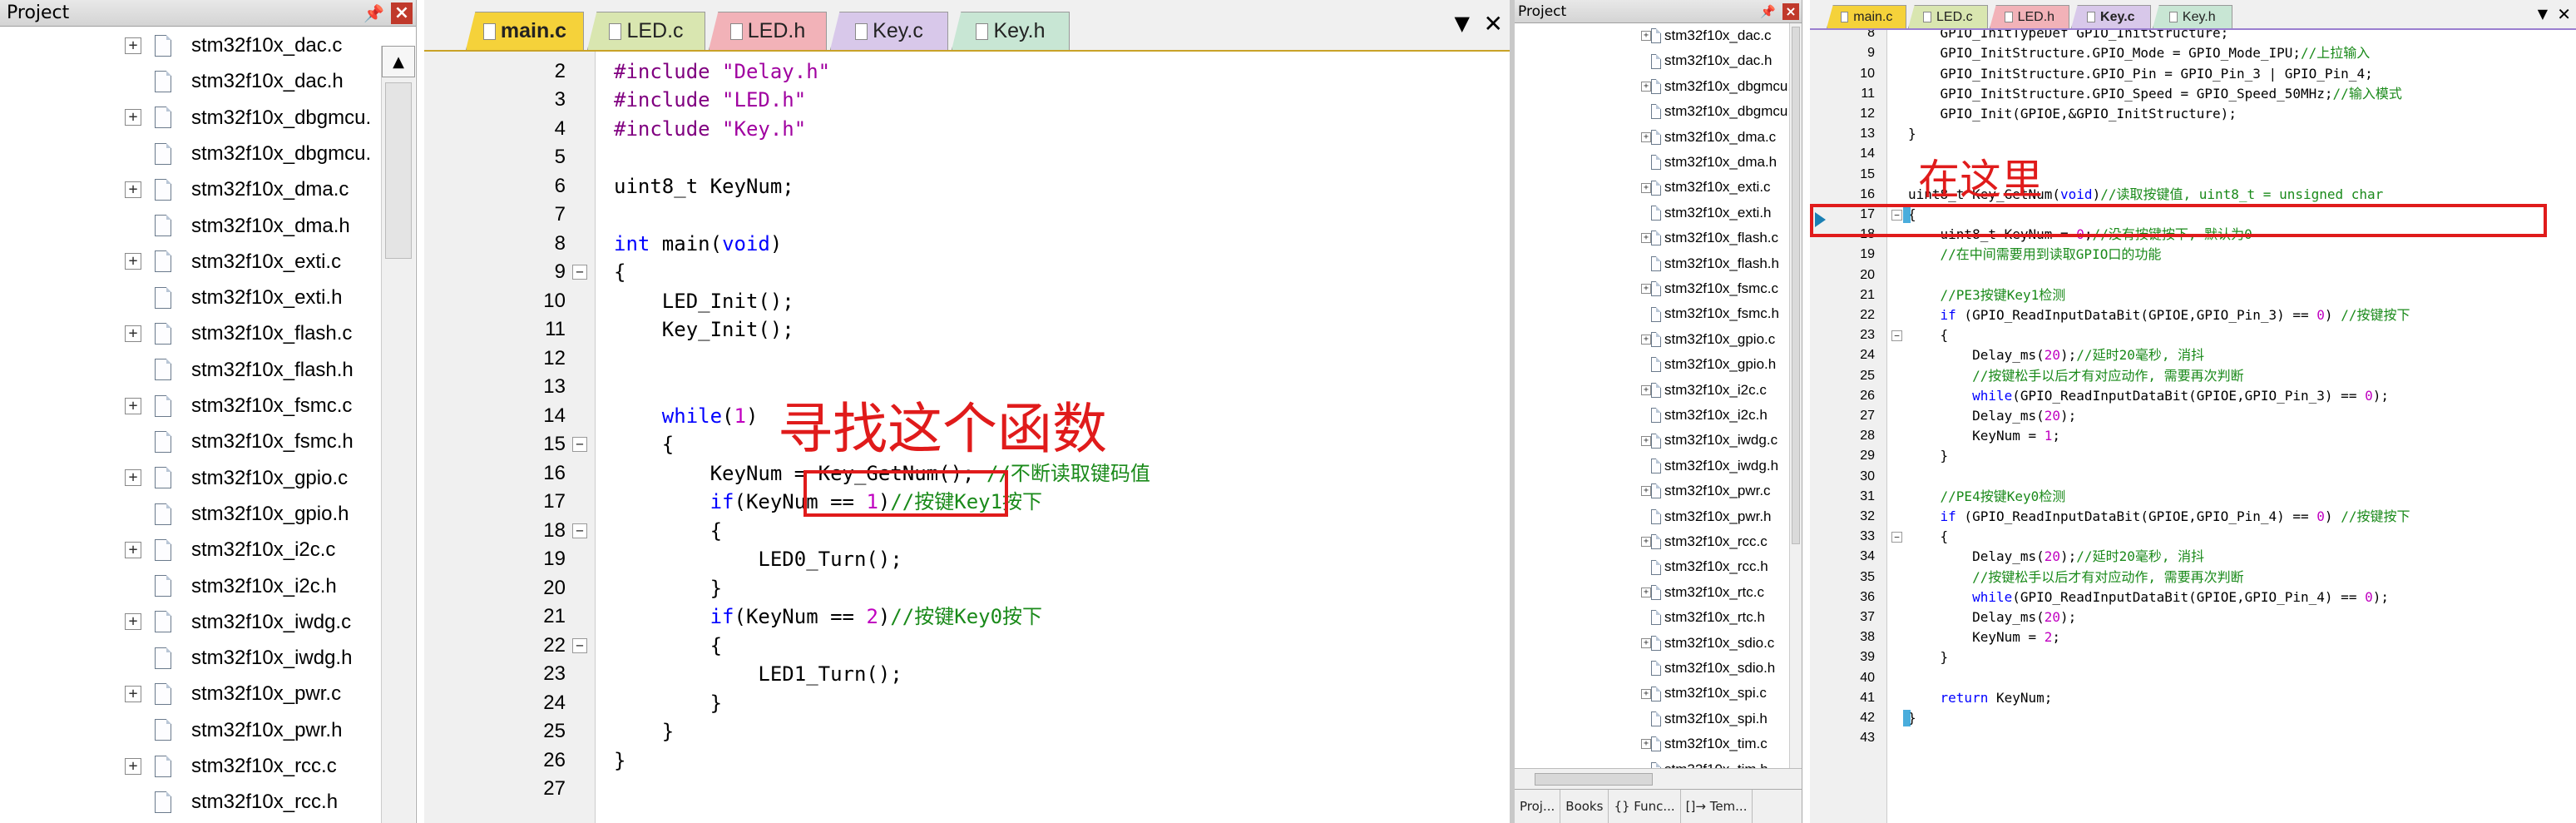  I want to click on code-line: if(KeyNum == 2)//按键Key0按下, so click(828, 617).